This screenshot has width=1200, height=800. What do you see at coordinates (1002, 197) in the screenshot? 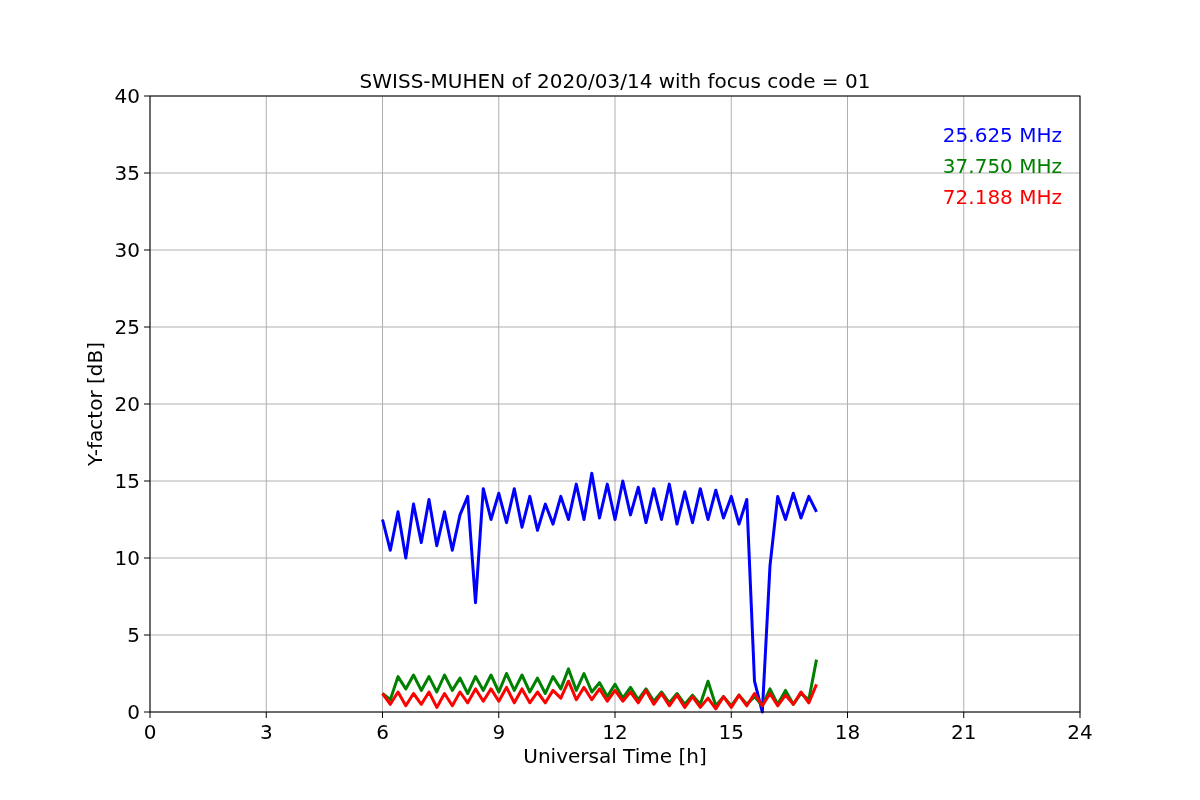
I see `legend-label: 72.188 MHz` at bounding box center [1002, 197].